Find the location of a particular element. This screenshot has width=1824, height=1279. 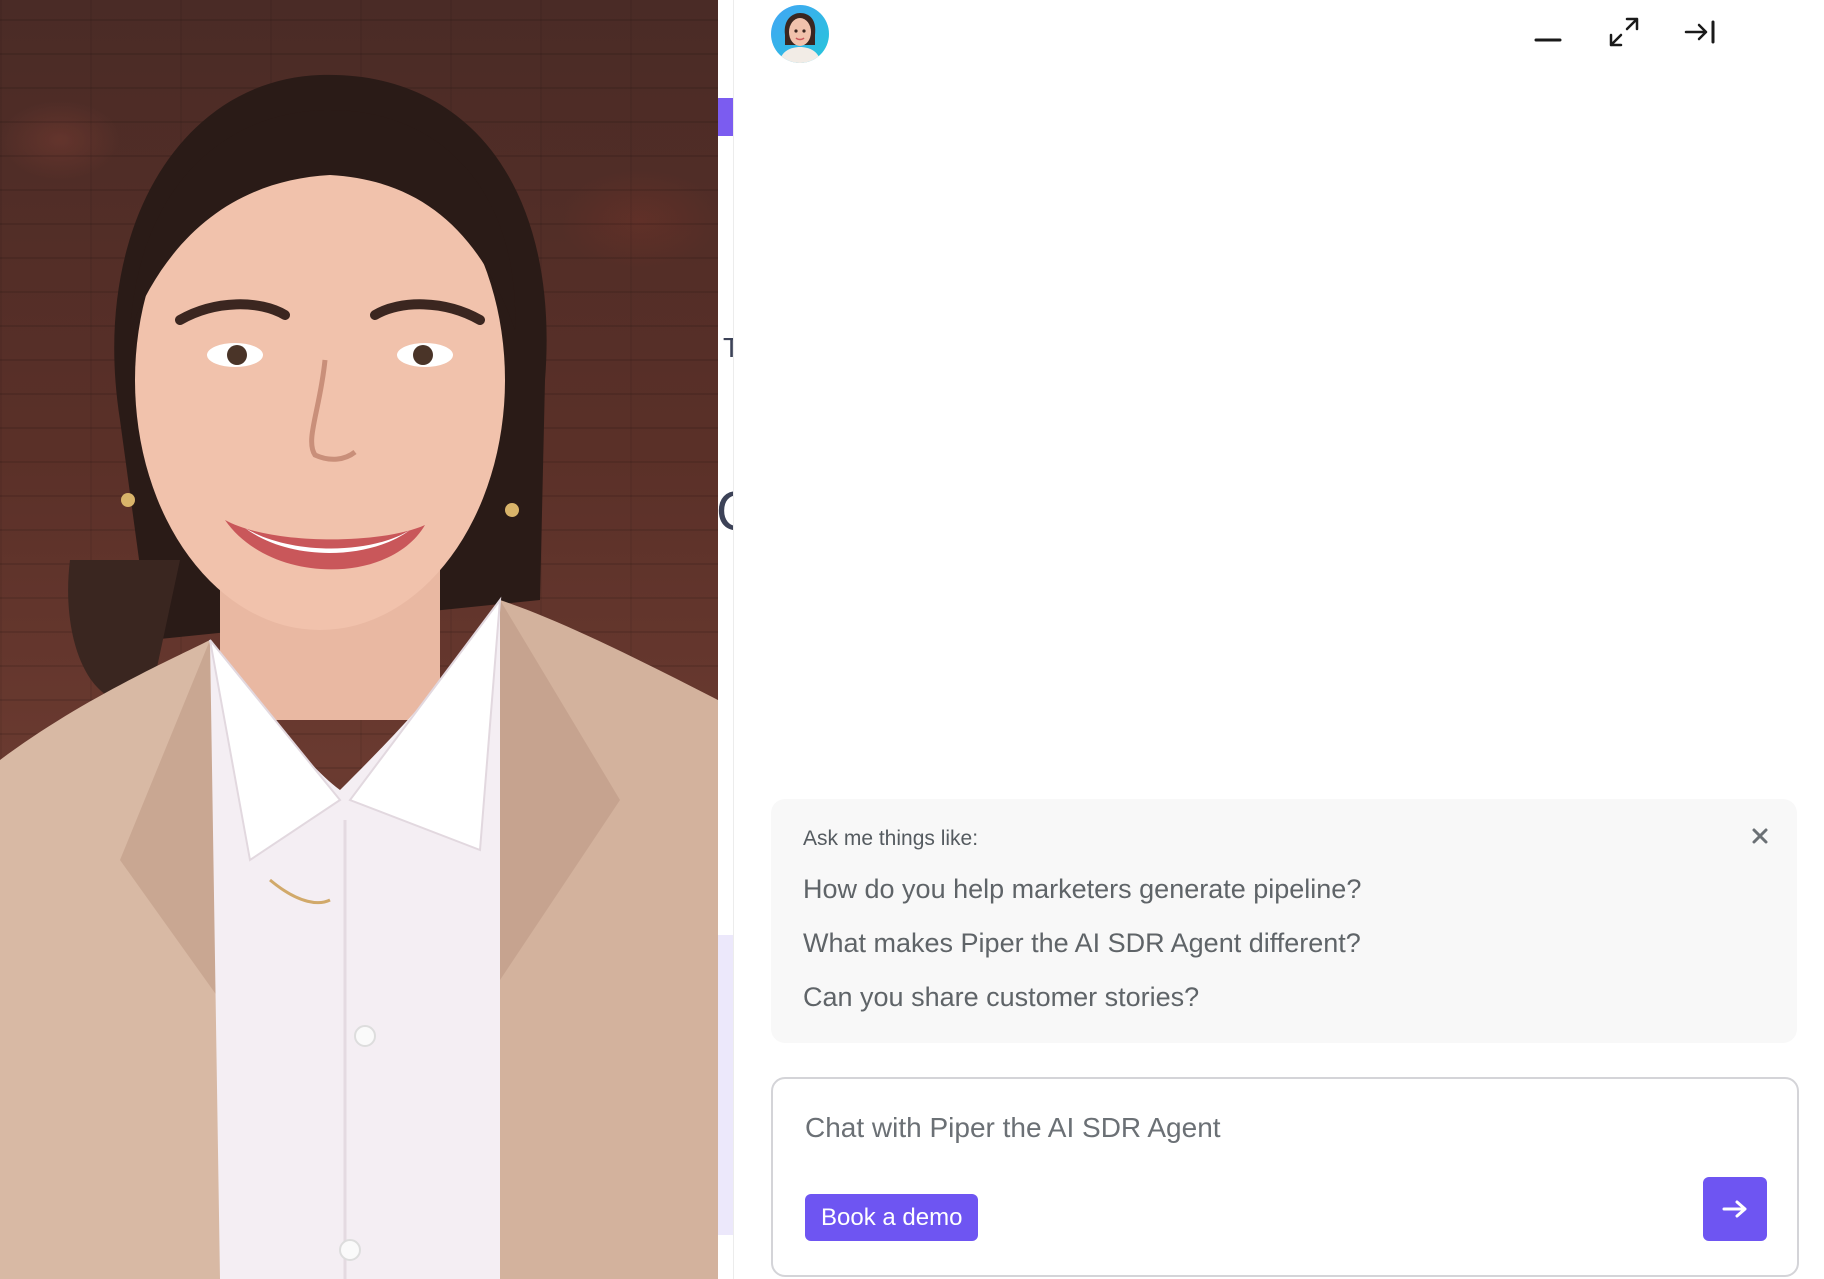

book-demo-button: Book a demo is located at coordinates (892, 1217).